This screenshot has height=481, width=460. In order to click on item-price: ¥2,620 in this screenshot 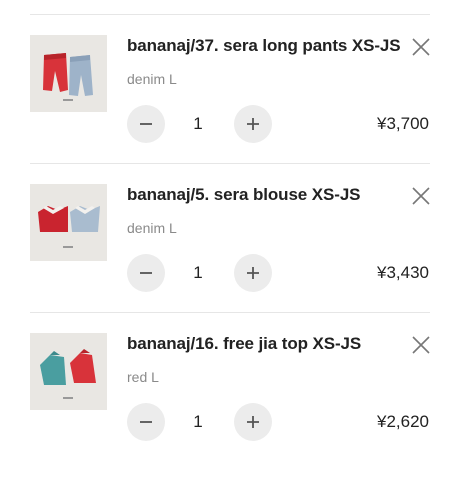, I will do `click(403, 421)`.